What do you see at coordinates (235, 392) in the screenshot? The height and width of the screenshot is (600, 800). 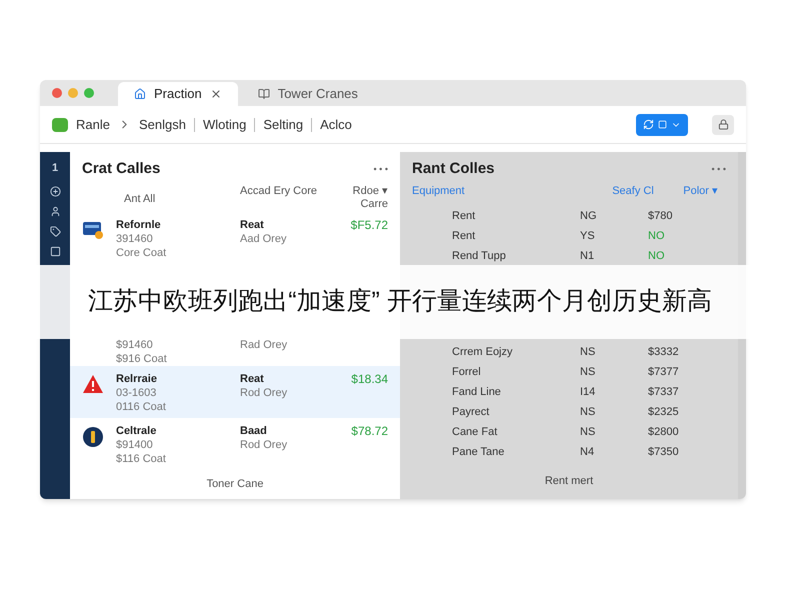 I see `list-row: Relrraie 03-1603 0116 Coat Reat Rod Orey $18.34` at bounding box center [235, 392].